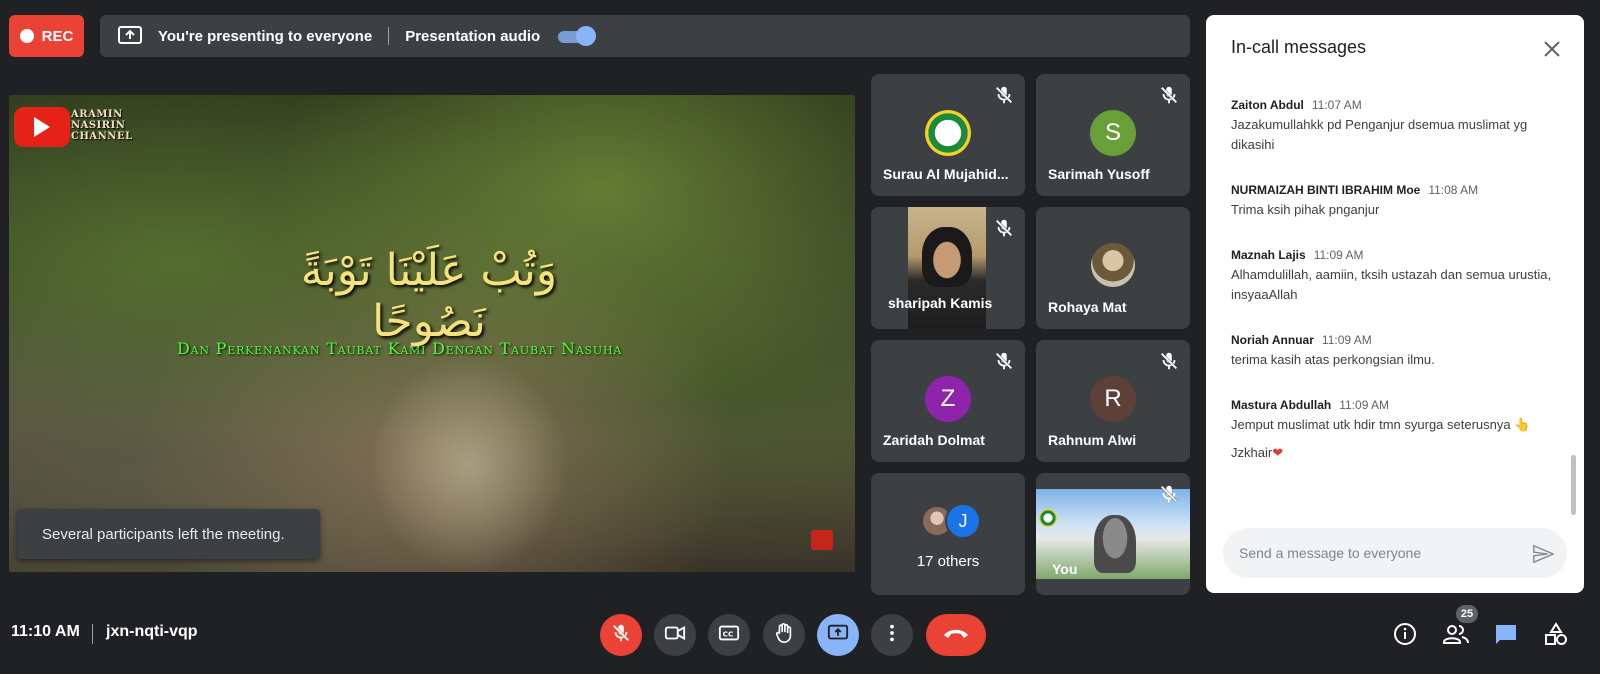 The height and width of the screenshot is (674, 1600). I want to click on video-camera-icon, so click(675, 635).